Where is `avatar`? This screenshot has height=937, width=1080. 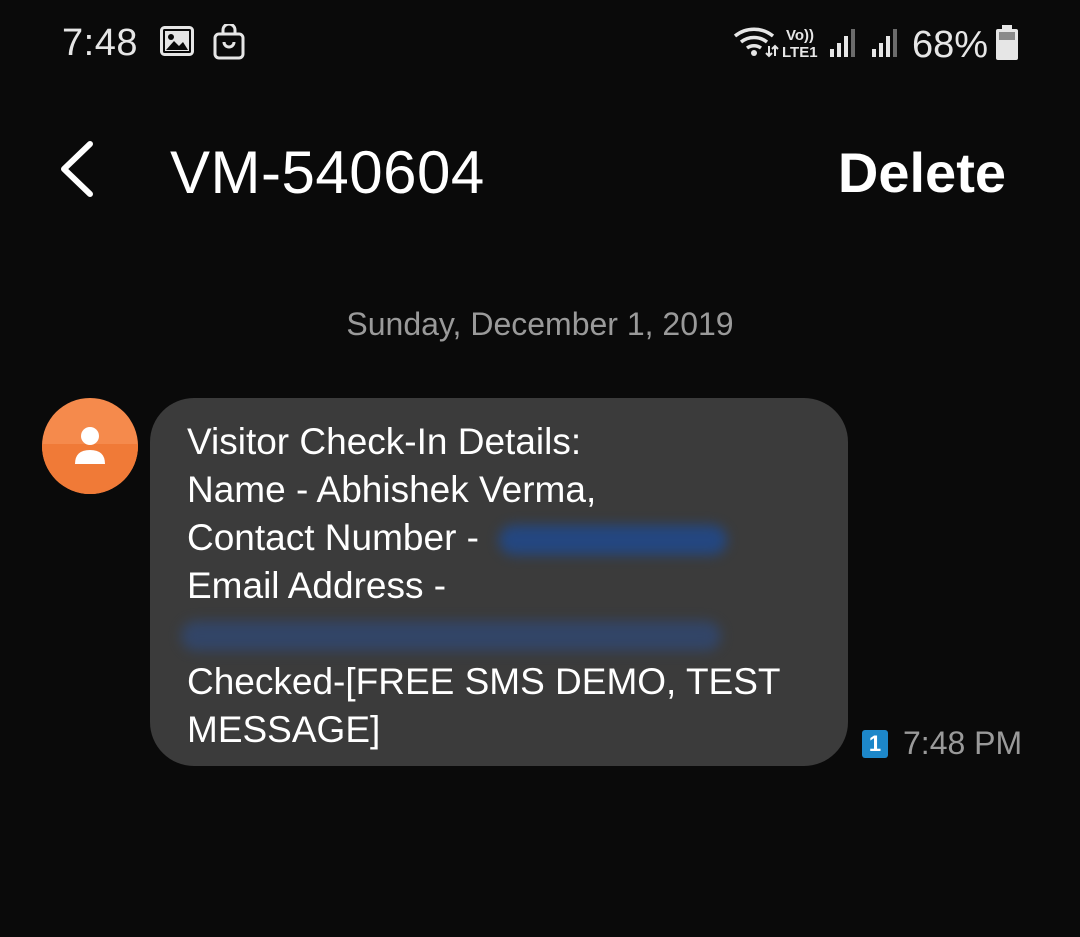 avatar is located at coordinates (90, 446).